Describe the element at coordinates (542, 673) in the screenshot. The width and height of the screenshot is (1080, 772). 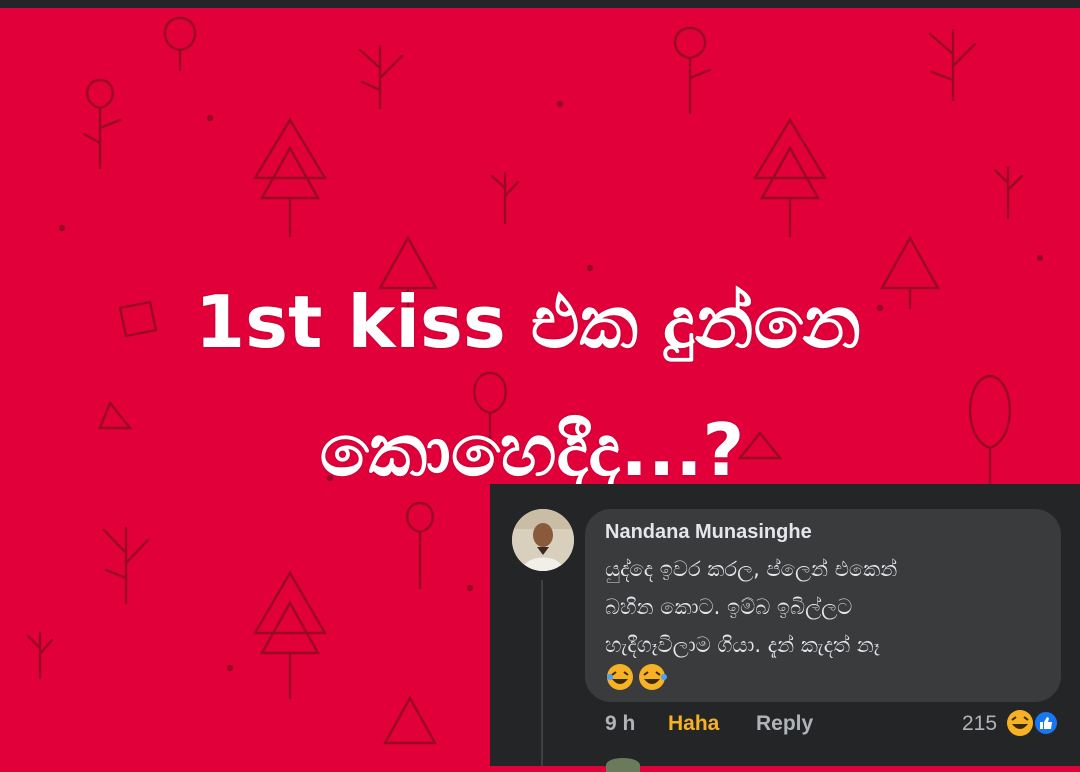
I see `thread-line` at that location.